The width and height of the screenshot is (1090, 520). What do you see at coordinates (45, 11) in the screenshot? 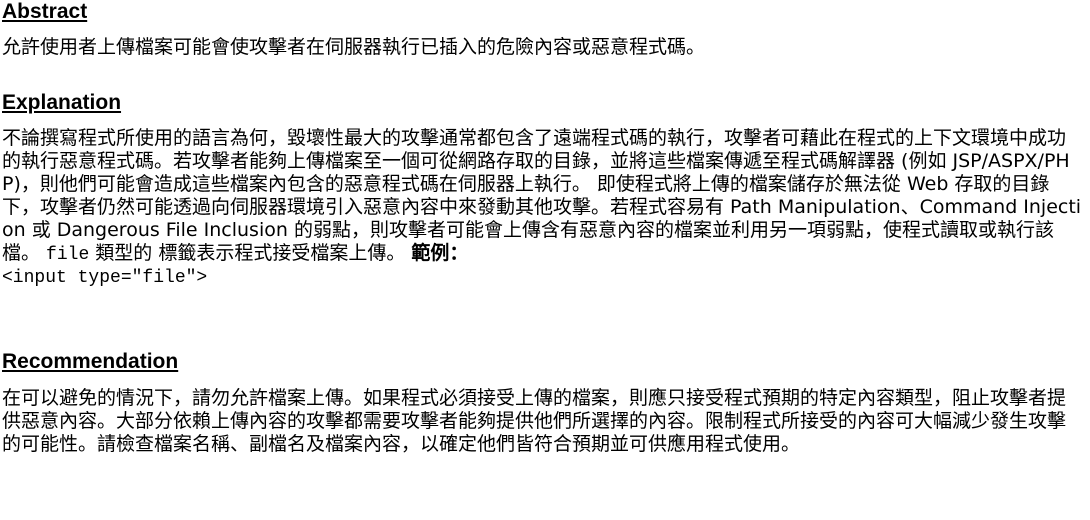
I see `abstract-heading: Abstract` at bounding box center [45, 11].